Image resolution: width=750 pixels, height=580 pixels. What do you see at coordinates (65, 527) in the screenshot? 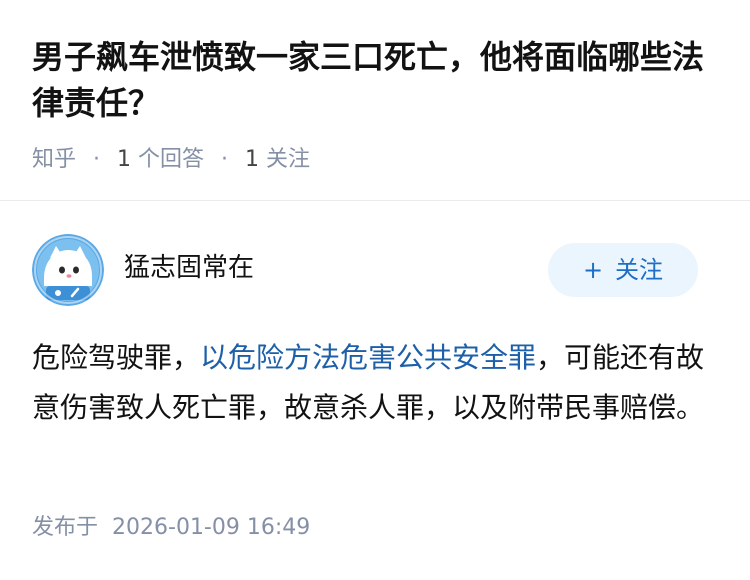
I see `publish-label: 发布于` at bounding box center [65, 527].